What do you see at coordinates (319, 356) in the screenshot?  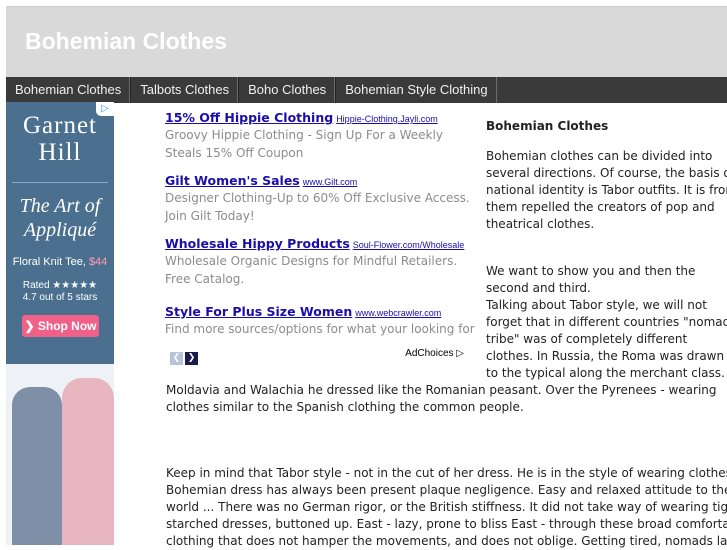 I see `ad-navigation: ❮ ❯ AdChoices ▷` at bounding box center [319, 356].